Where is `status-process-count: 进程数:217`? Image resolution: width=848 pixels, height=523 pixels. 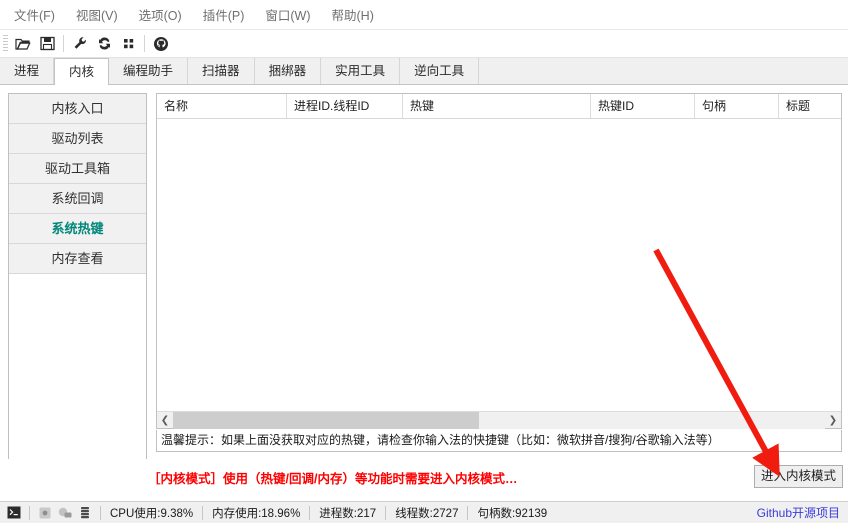 status-process-count: 进程数:217 is located at coordinates (348, 513).